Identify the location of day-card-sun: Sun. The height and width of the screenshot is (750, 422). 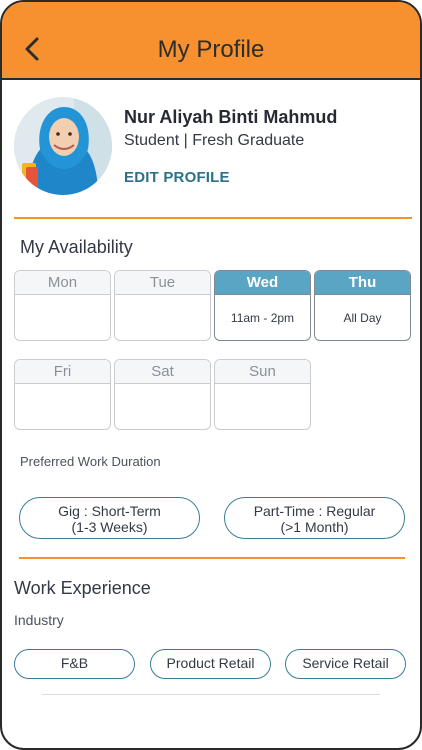
(262, 394).